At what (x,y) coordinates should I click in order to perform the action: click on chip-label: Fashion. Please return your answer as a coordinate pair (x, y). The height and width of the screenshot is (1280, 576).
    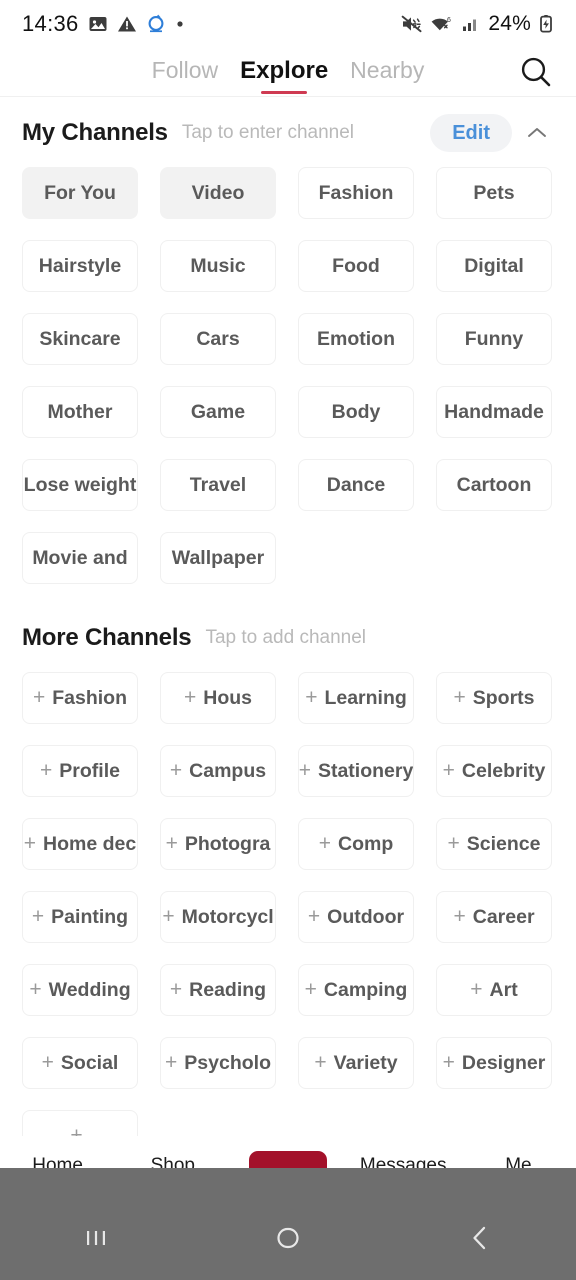
    Looking at the image, I should click on (356, 192).